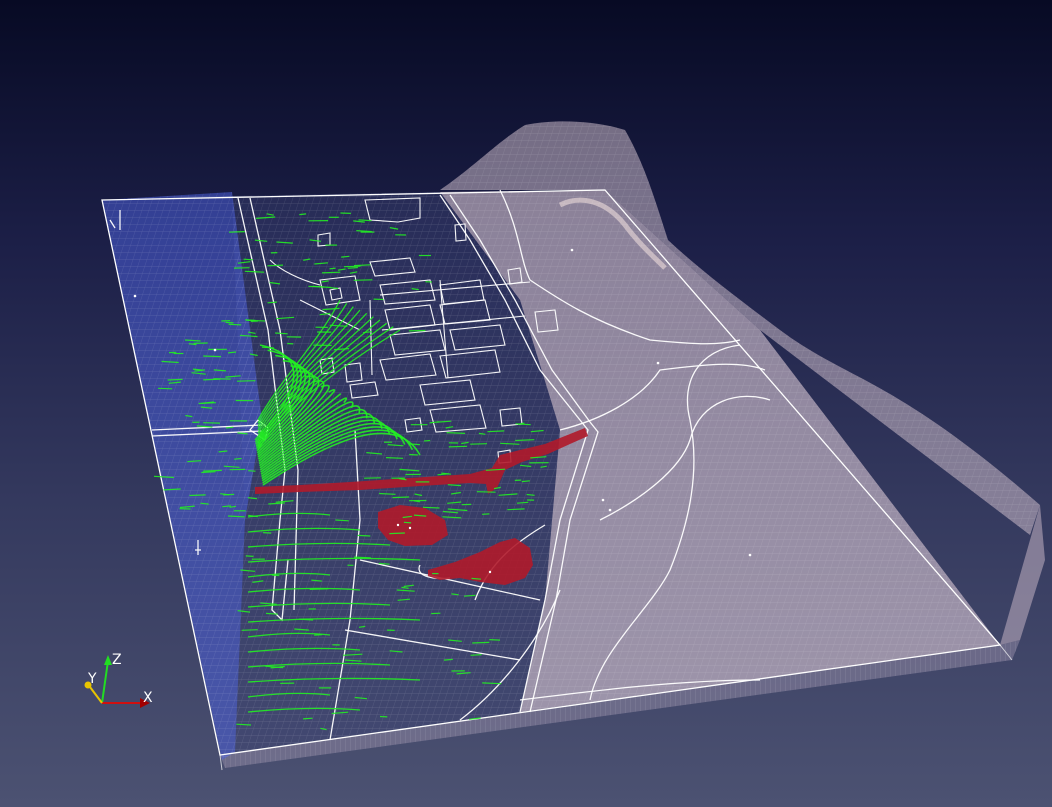 Image resolution: width=1052 pixels, height=807 pixels. What do you see at coordinates (117, 660) in the screenshot?
I see `z-axis-label: Z` at bounding box center [117, 660].